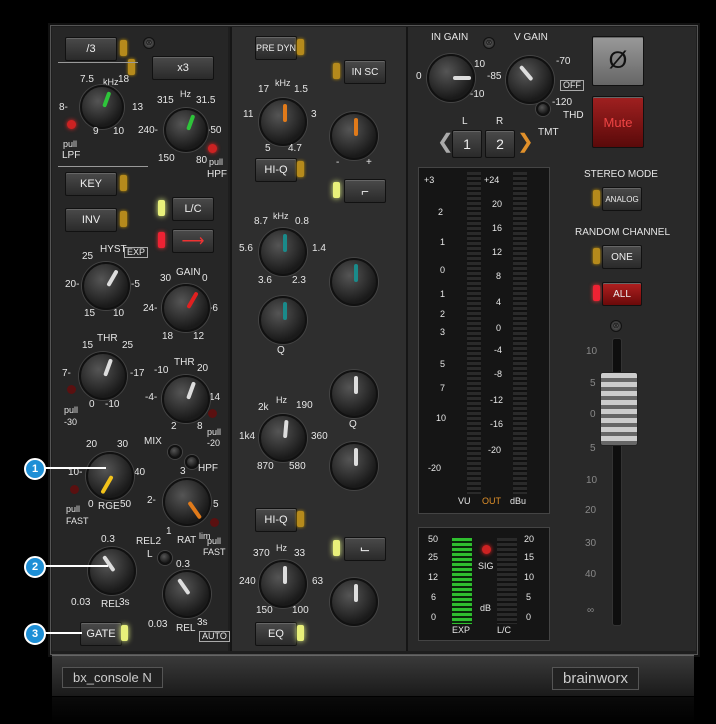 The height and width of the screenshot is (724, 716). What do you see at coordinates (101, 634) in the screenshot?
I see `gate-button: GATE` at bounding box center [101, 634].